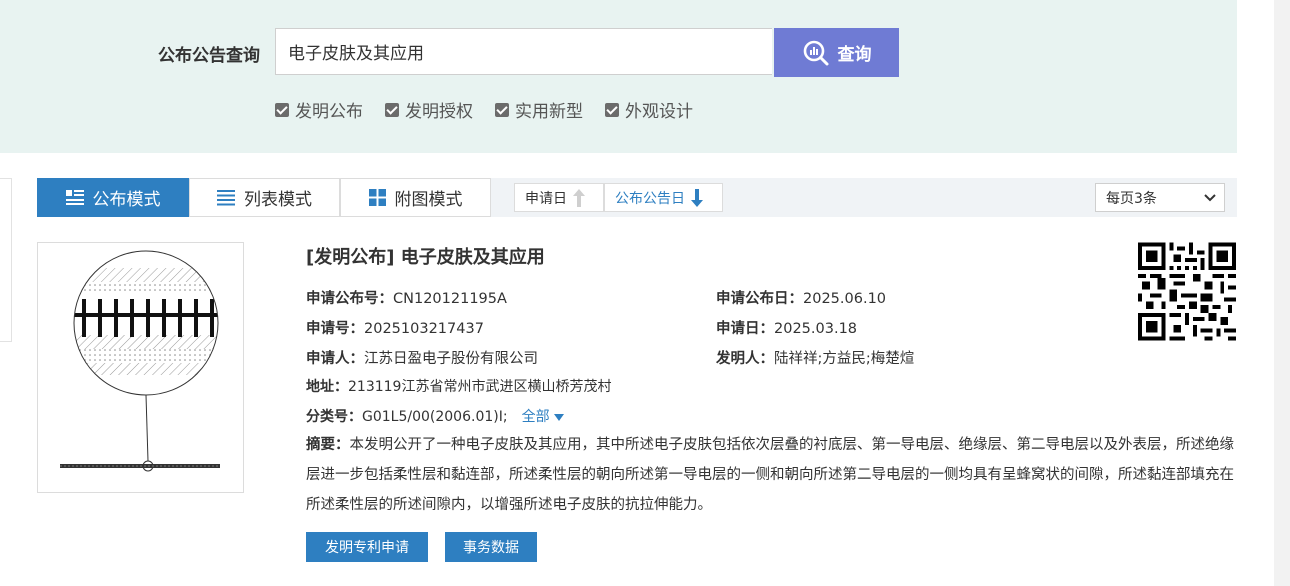  What do you see at coordinates (854, 54) in the screenshot?
I see `search-button-label: 查询` at bounding box center [854, 54].